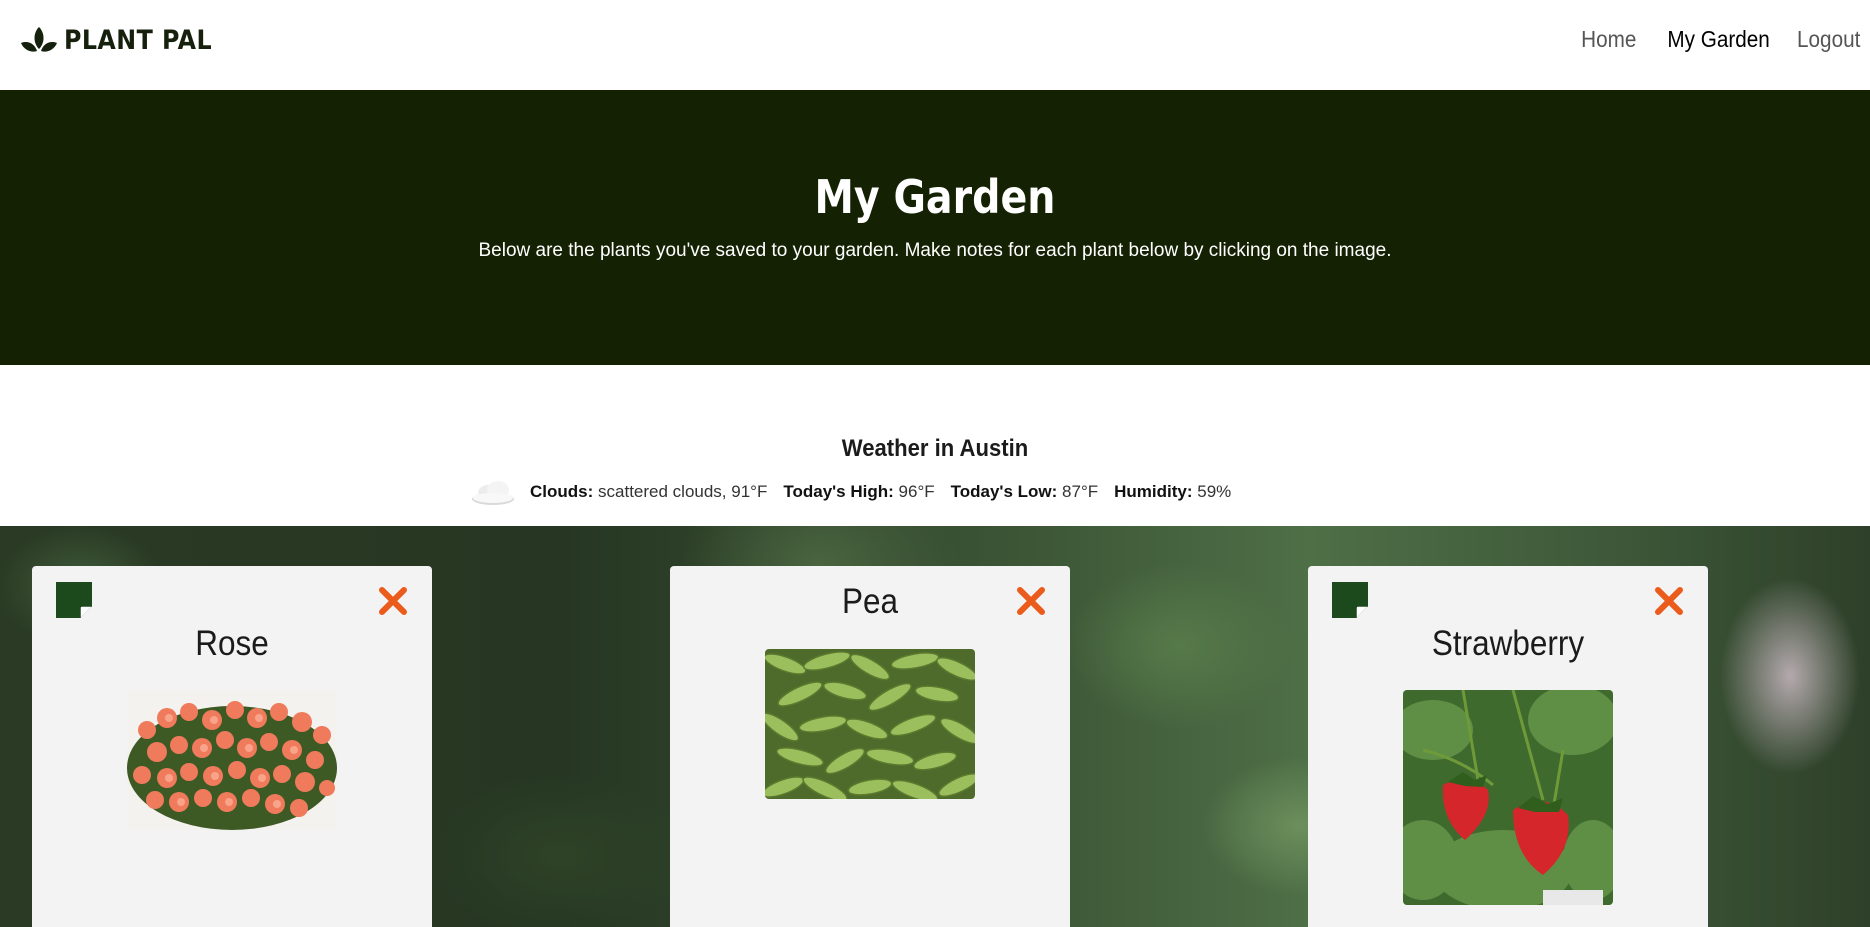 The image size is (1870, 927). Describe the element at coordinates (562, 491) in the screenshot. I see `clouds-label: Clouds:` at that location.